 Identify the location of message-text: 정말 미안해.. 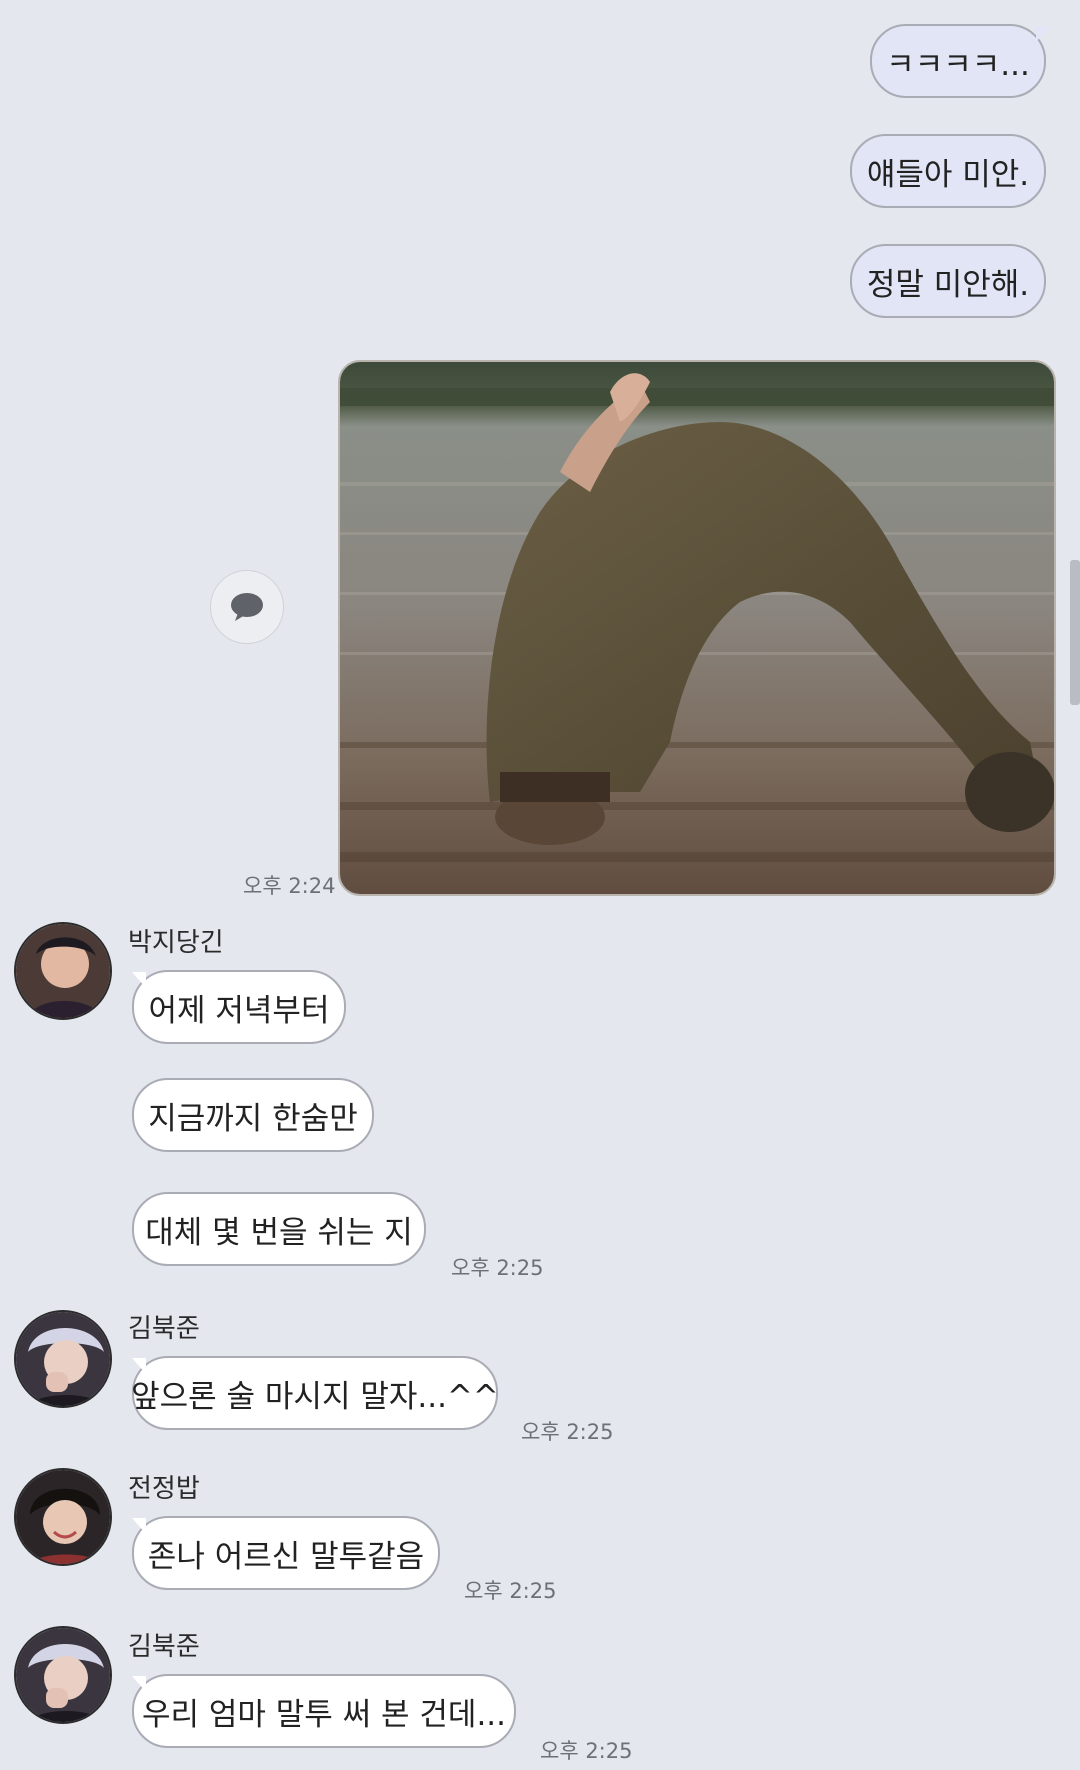
(948, 284).